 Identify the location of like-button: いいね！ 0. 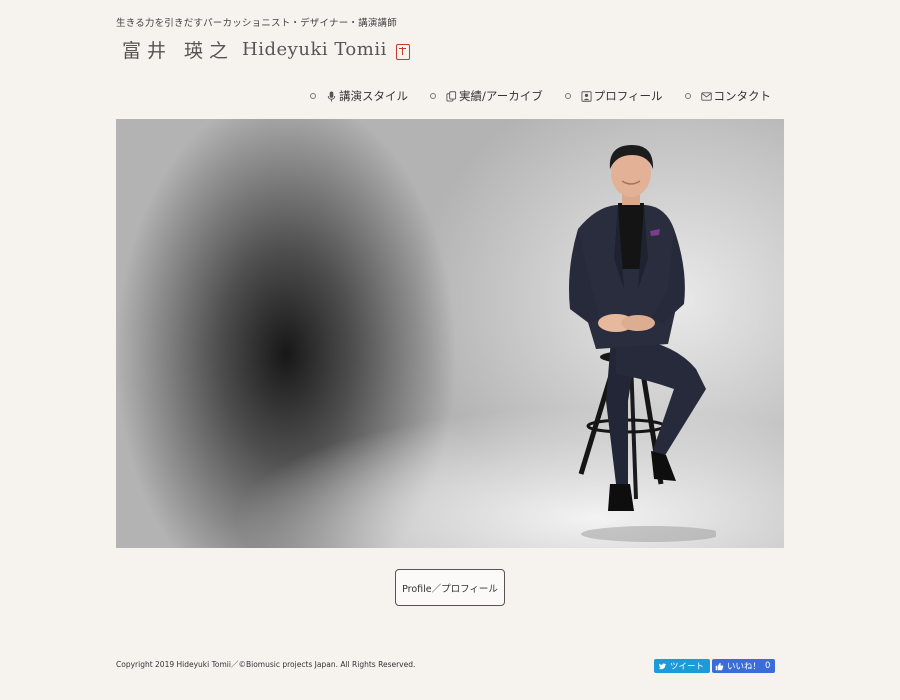
(744, 666).